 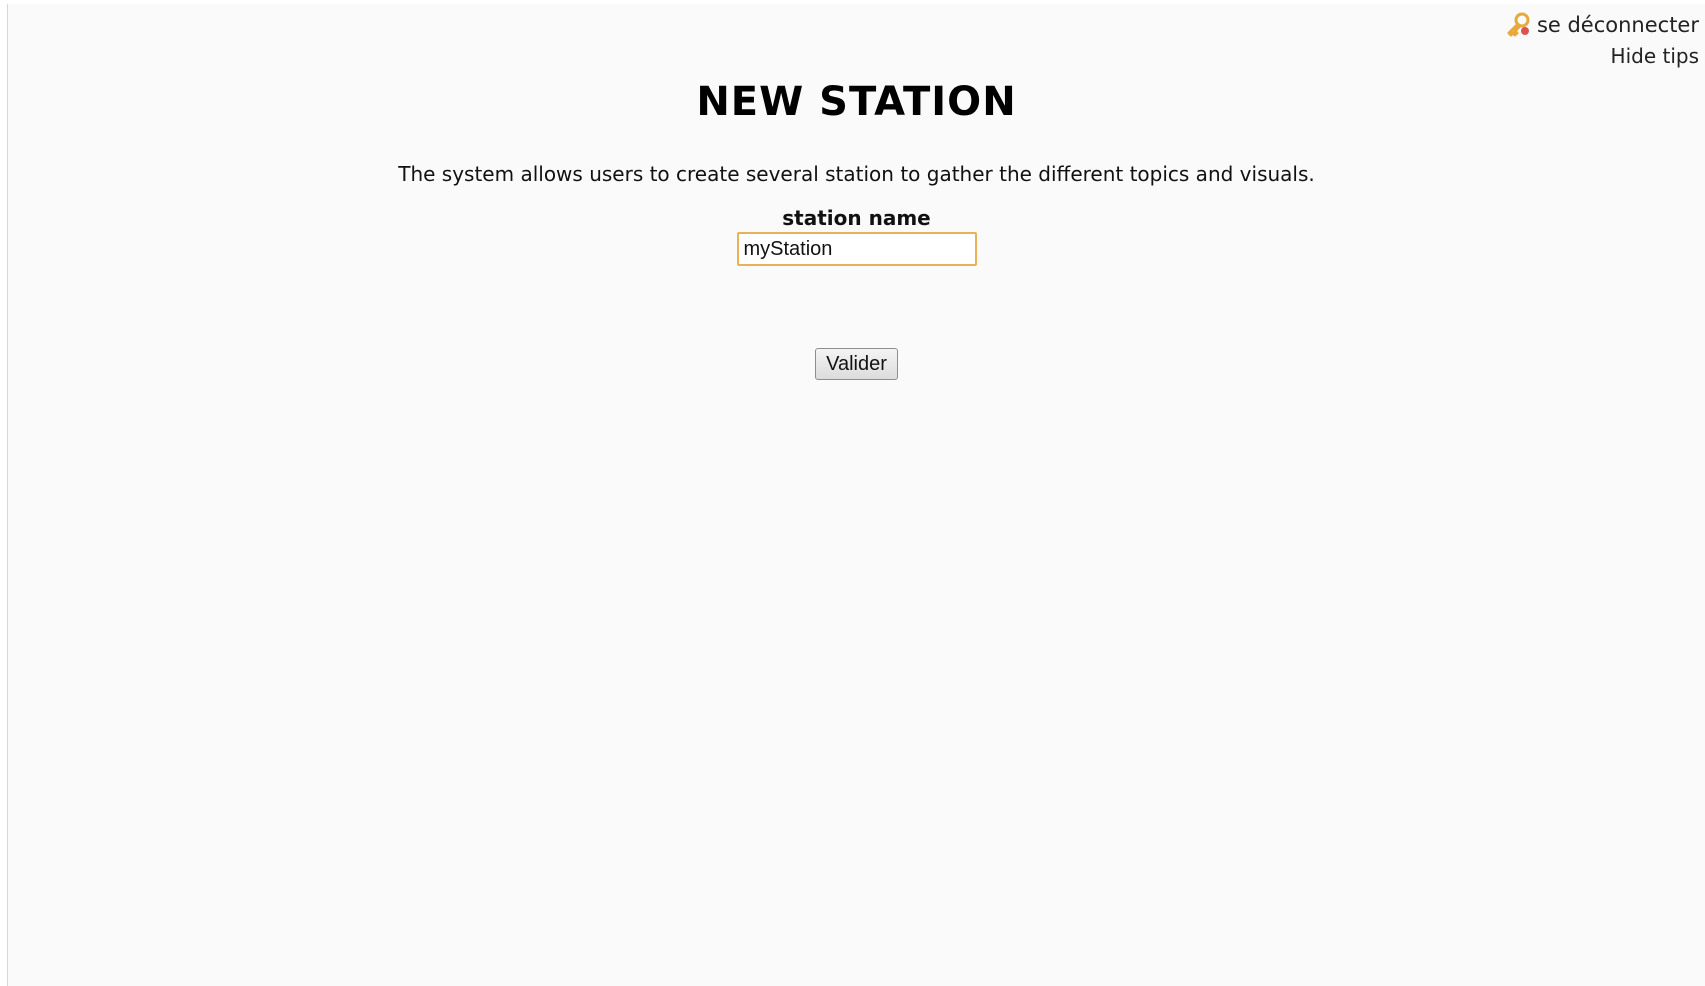 I want to click on page-title: NEW STATION, so click(x=856, y=102).